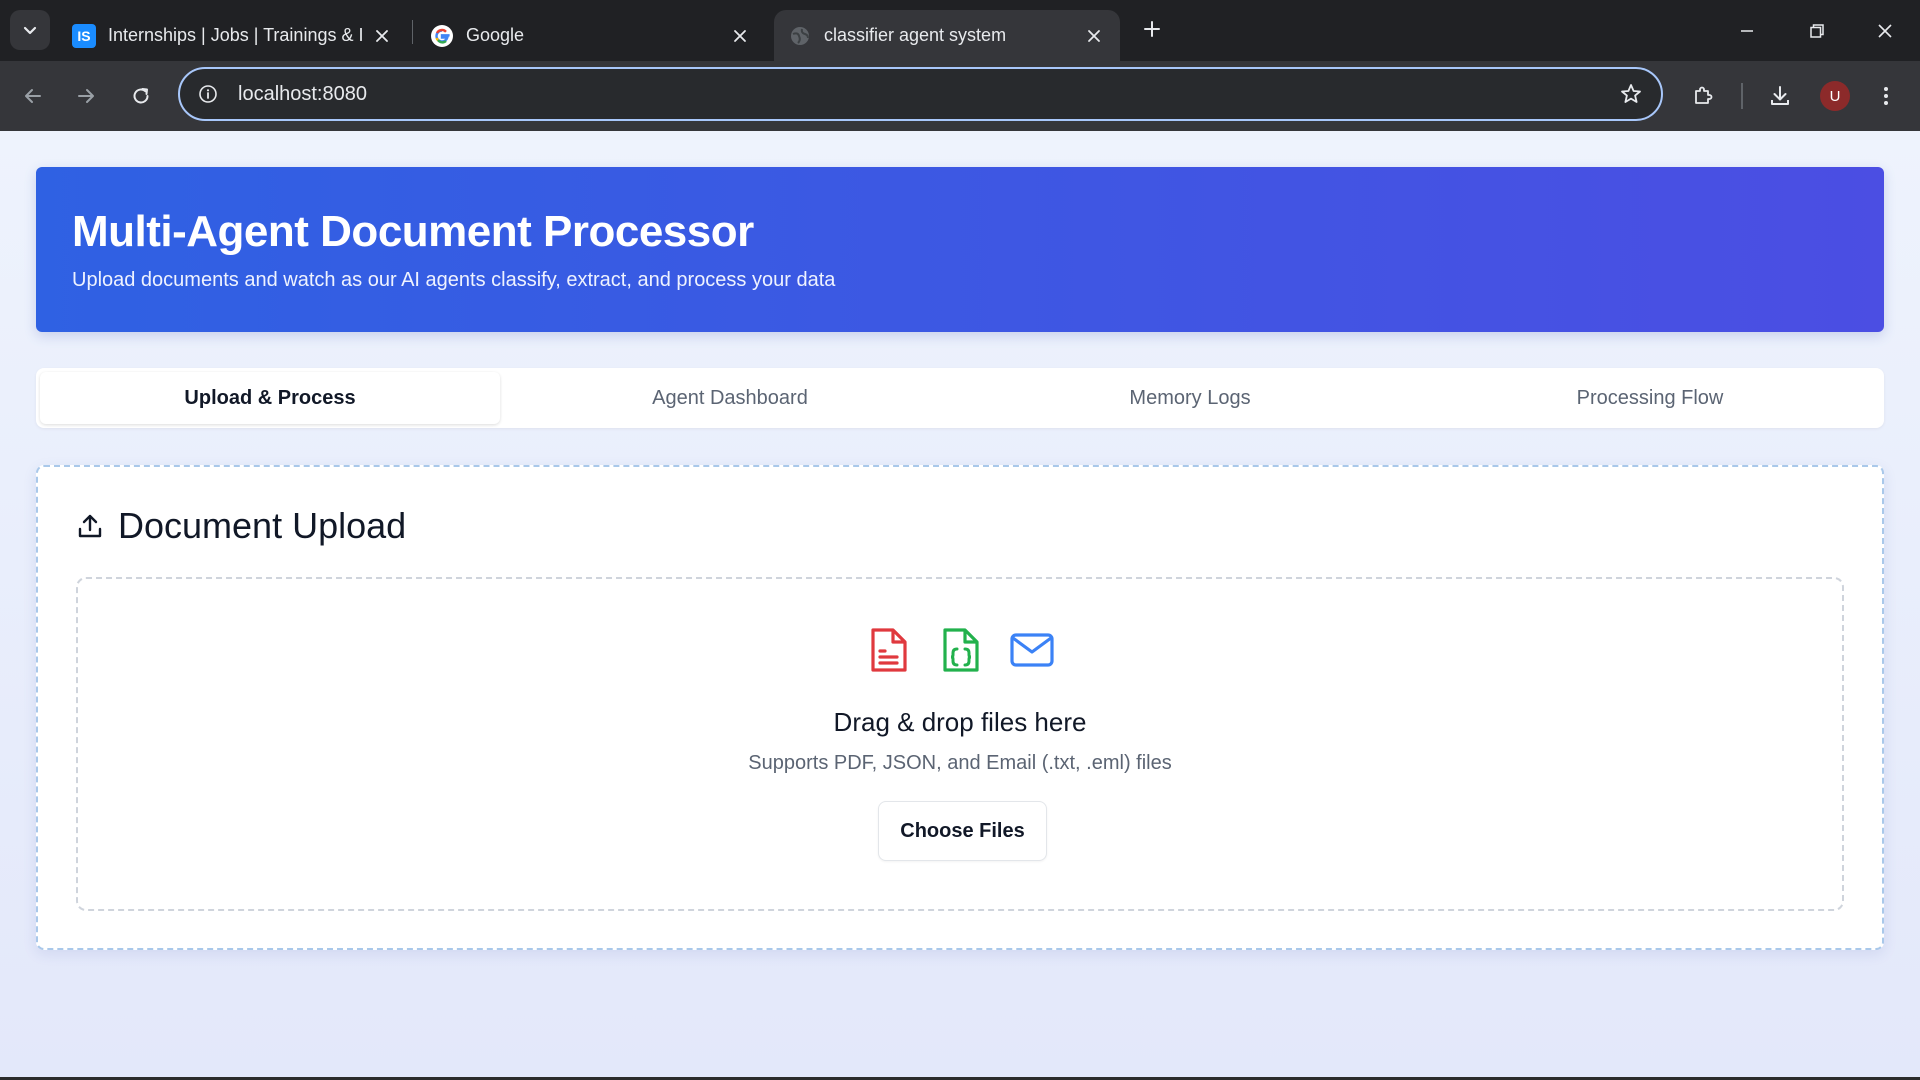 Image resolution: width=1920 pixels, height=1080 pixels. I want to click on plus-icon, so click(1152, 29).